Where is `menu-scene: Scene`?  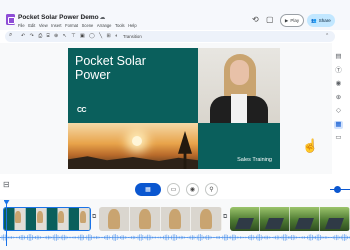
menu-scene: Scene is located at coordinates (88, 25).